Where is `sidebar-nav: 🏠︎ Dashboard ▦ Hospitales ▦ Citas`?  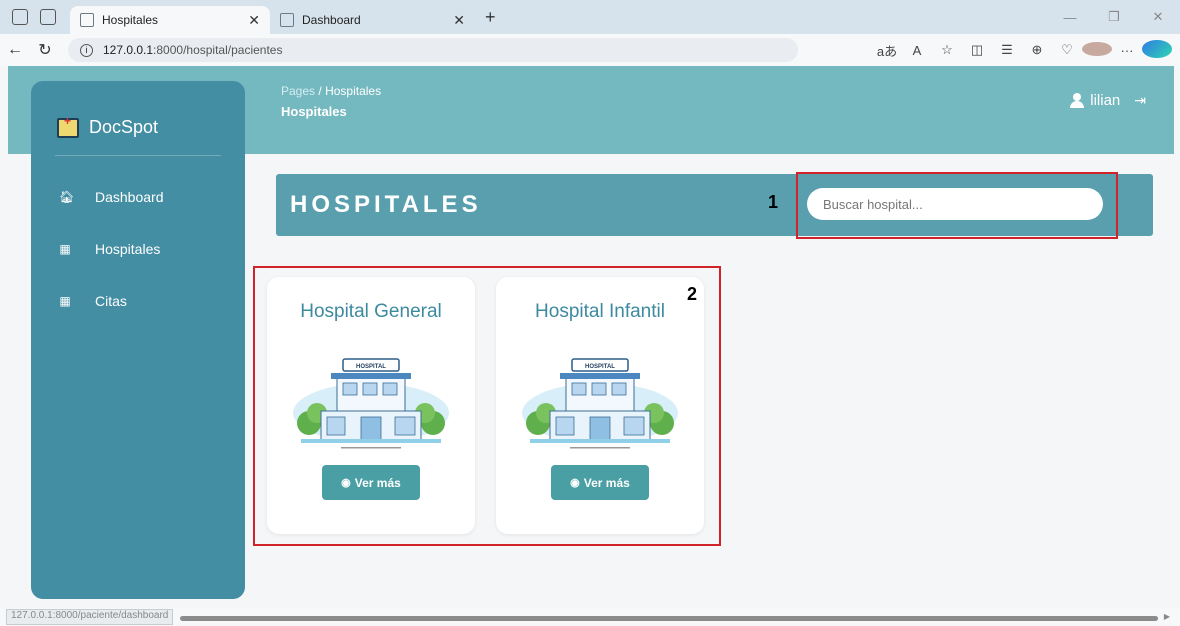 sidebar-nav: 🏠︎ Dashboard ▦ Hospitales ▦ Citas is located at coordinates (138, 249).